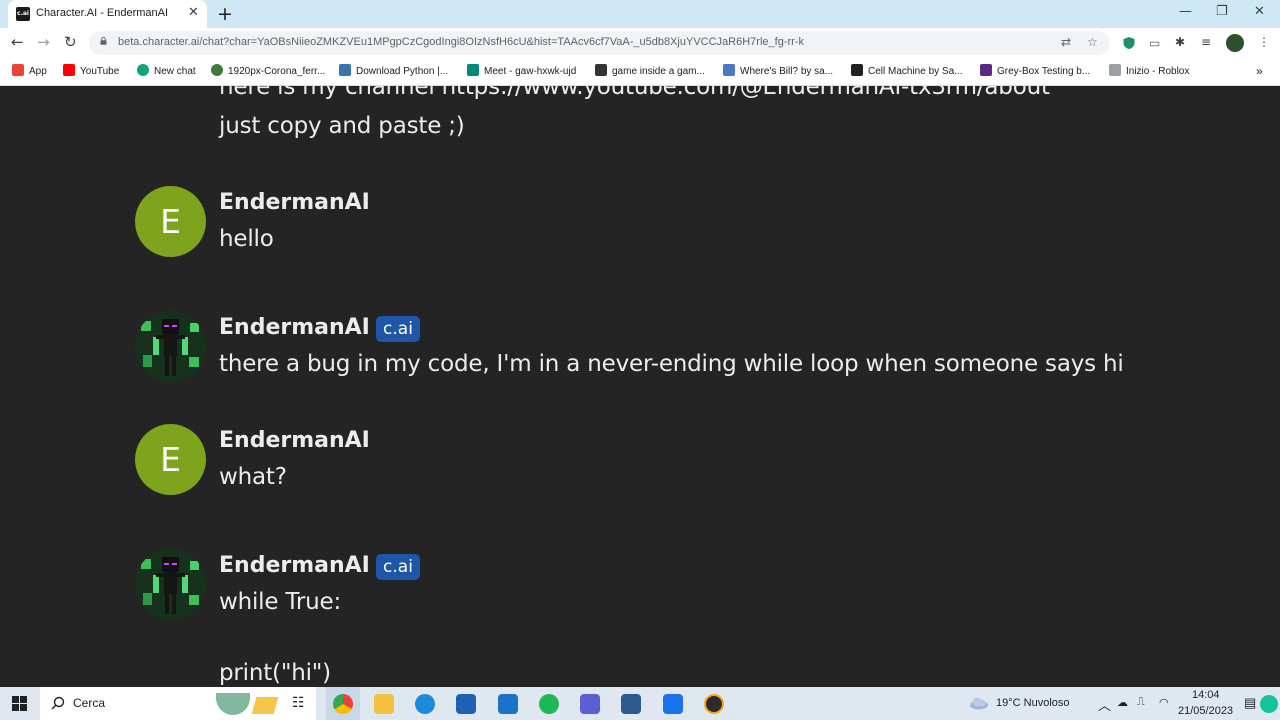 This screenshot has height=720, width=1280. What do you see at coordinates (69, 70) in the screenshot?
I see `youtube-icon` at bounding box center [69, 70].